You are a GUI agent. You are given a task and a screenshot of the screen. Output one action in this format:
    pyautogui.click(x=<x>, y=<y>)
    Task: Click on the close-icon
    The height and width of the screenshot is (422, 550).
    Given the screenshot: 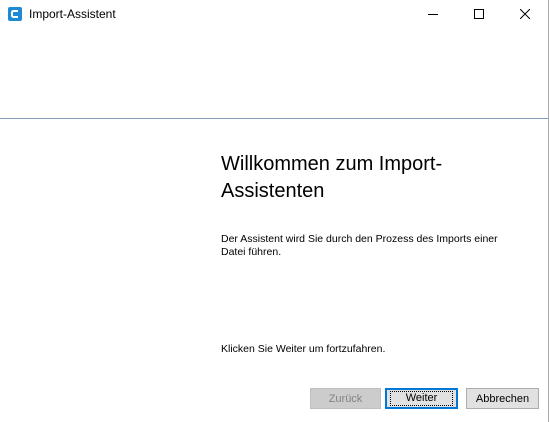 What is the action you would take?
    pyautogui.click(x=525, y=15)
    